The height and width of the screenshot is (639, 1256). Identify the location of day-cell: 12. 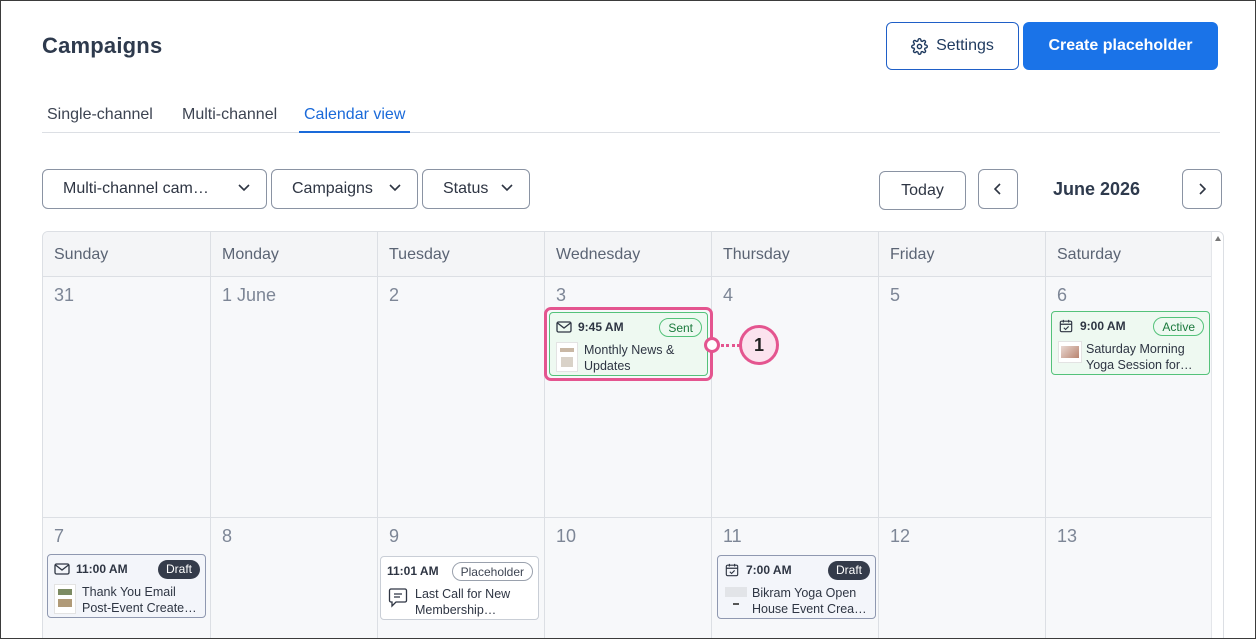
(962, 578).